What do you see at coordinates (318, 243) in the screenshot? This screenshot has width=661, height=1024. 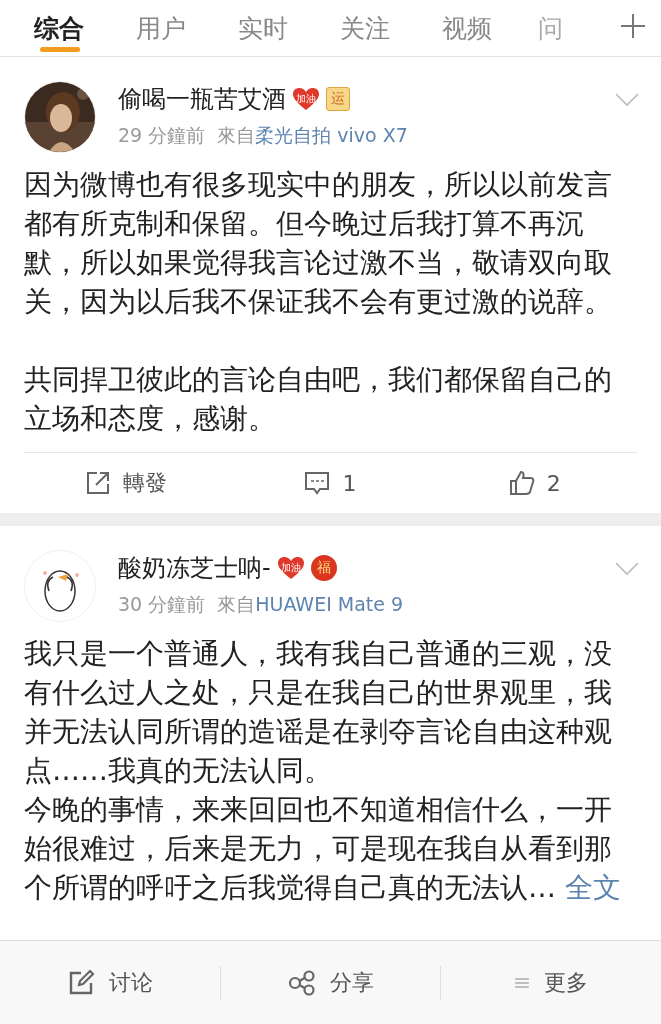 I see `post-text: 因为微博也有很多现实中的朋友，所以以前发言都有所克制和保留。但今晚过后我打算不再沉默，所以如果觉得我言论过激不当，敬请双向取关，因为以后我不保证我不会有更过激的说辞。` at bounding box center [318, 243].